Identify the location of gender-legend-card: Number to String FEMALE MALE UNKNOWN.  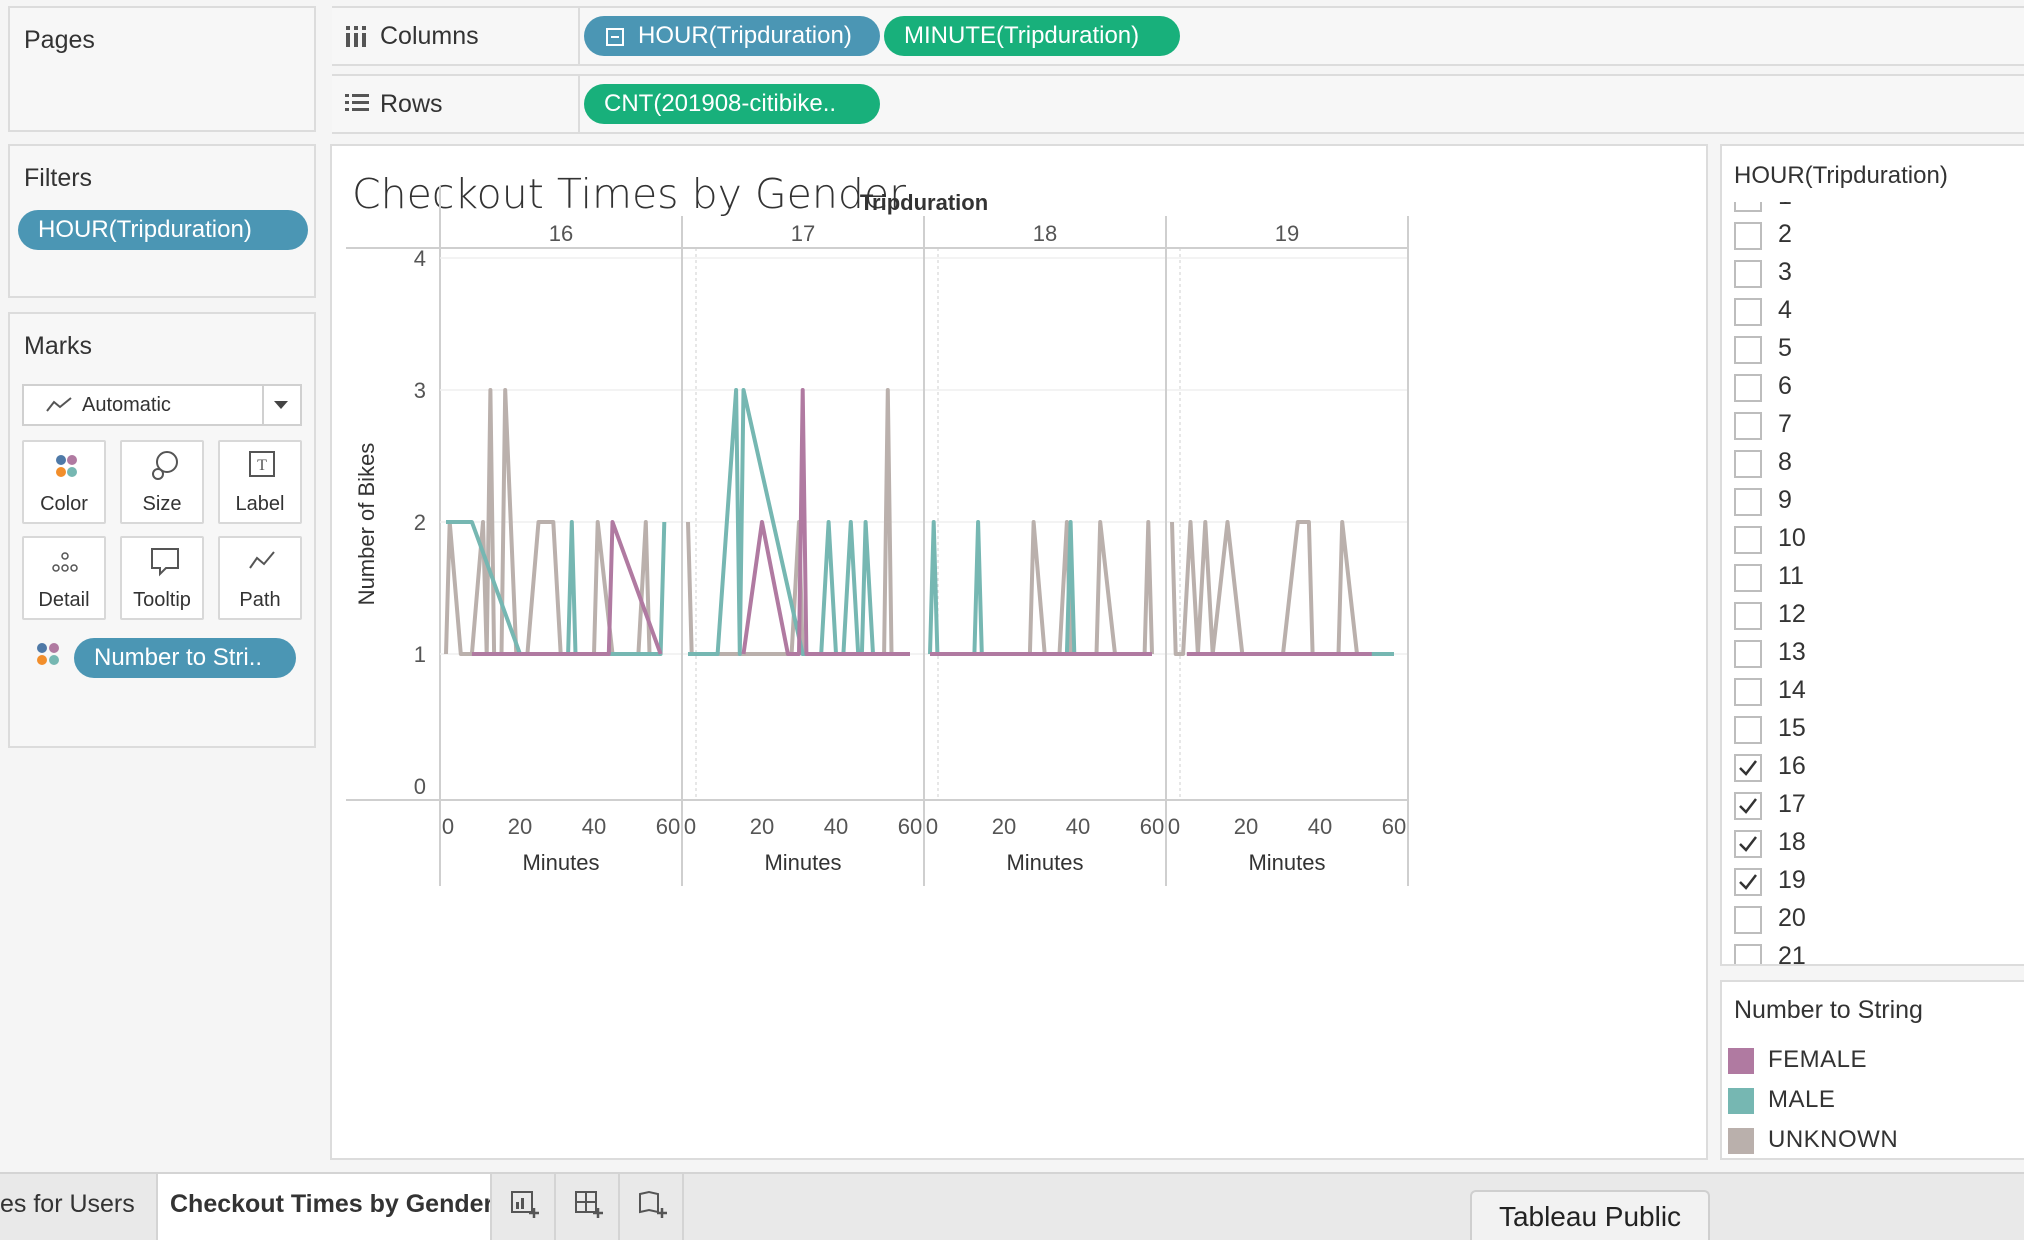
(1872, 1070).